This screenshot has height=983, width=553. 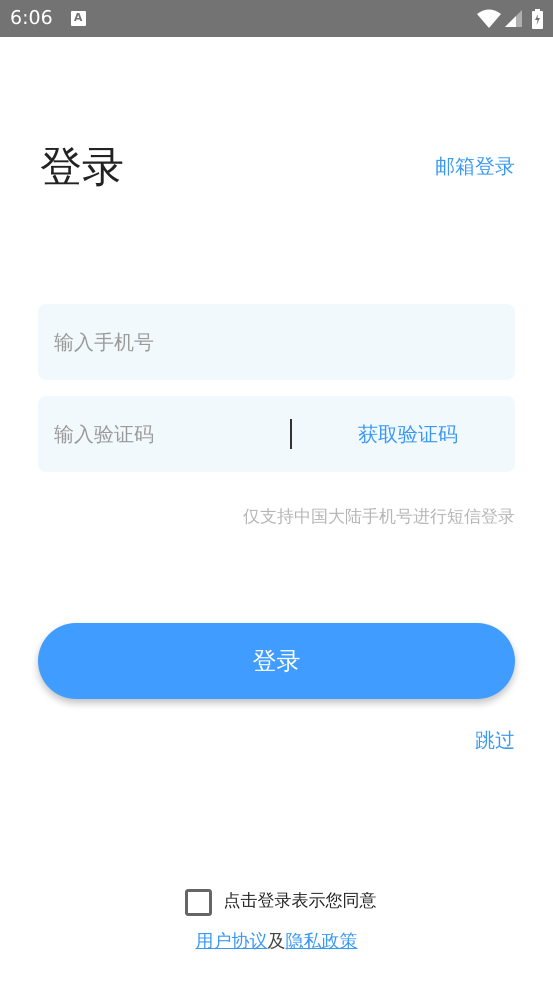 I want to click on agreement-link: 隐私政策, so click(x=322, y=941).